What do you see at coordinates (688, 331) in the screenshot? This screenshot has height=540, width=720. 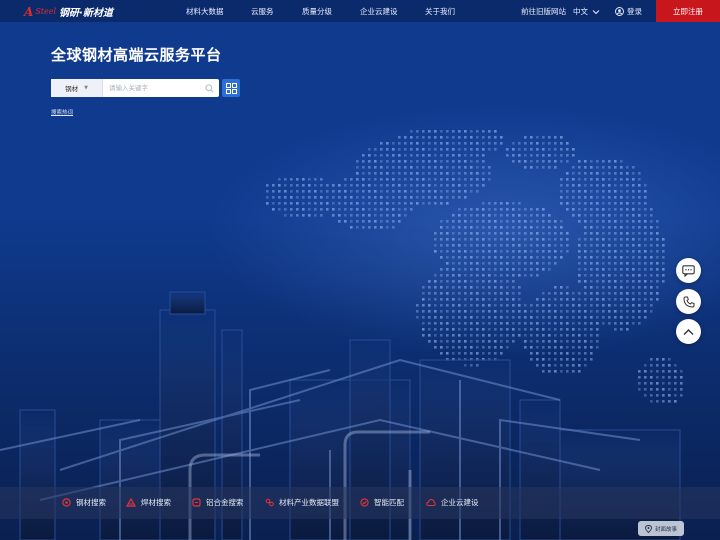 I see `arrow-up-icon` at bounding box center [688, 331].